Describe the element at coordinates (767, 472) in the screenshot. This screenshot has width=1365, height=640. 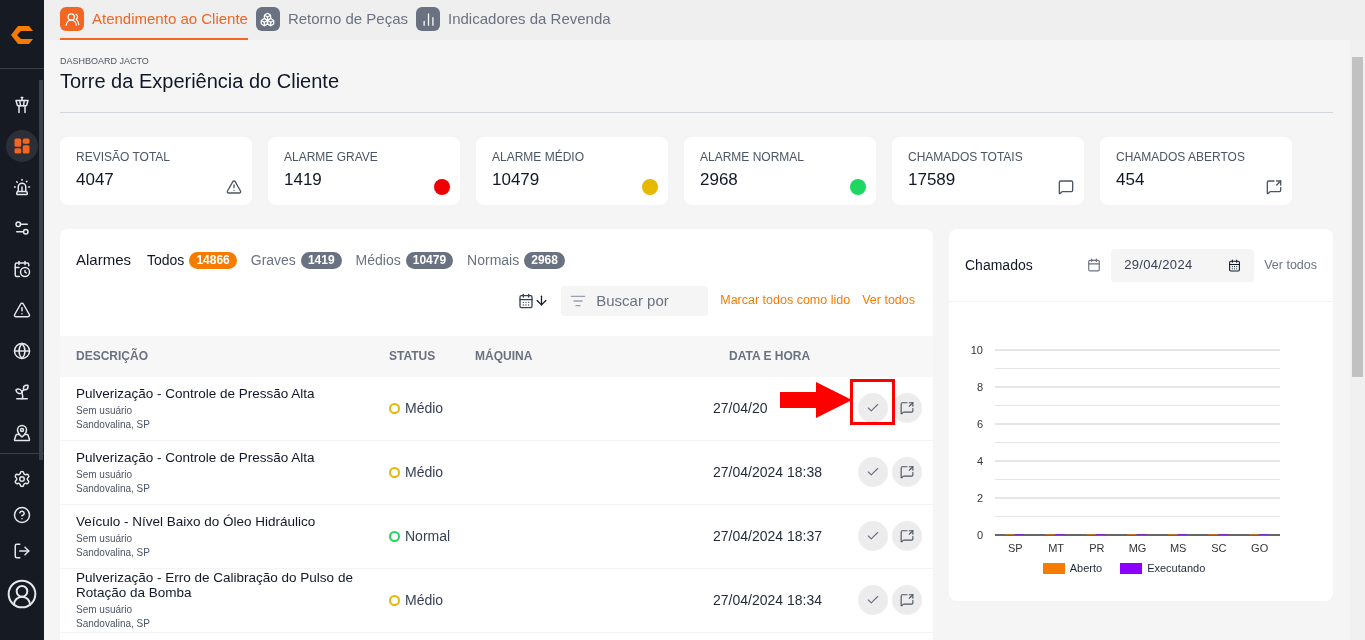
I see `alarm-datetime: 27/04/2024 18:38` at that location.